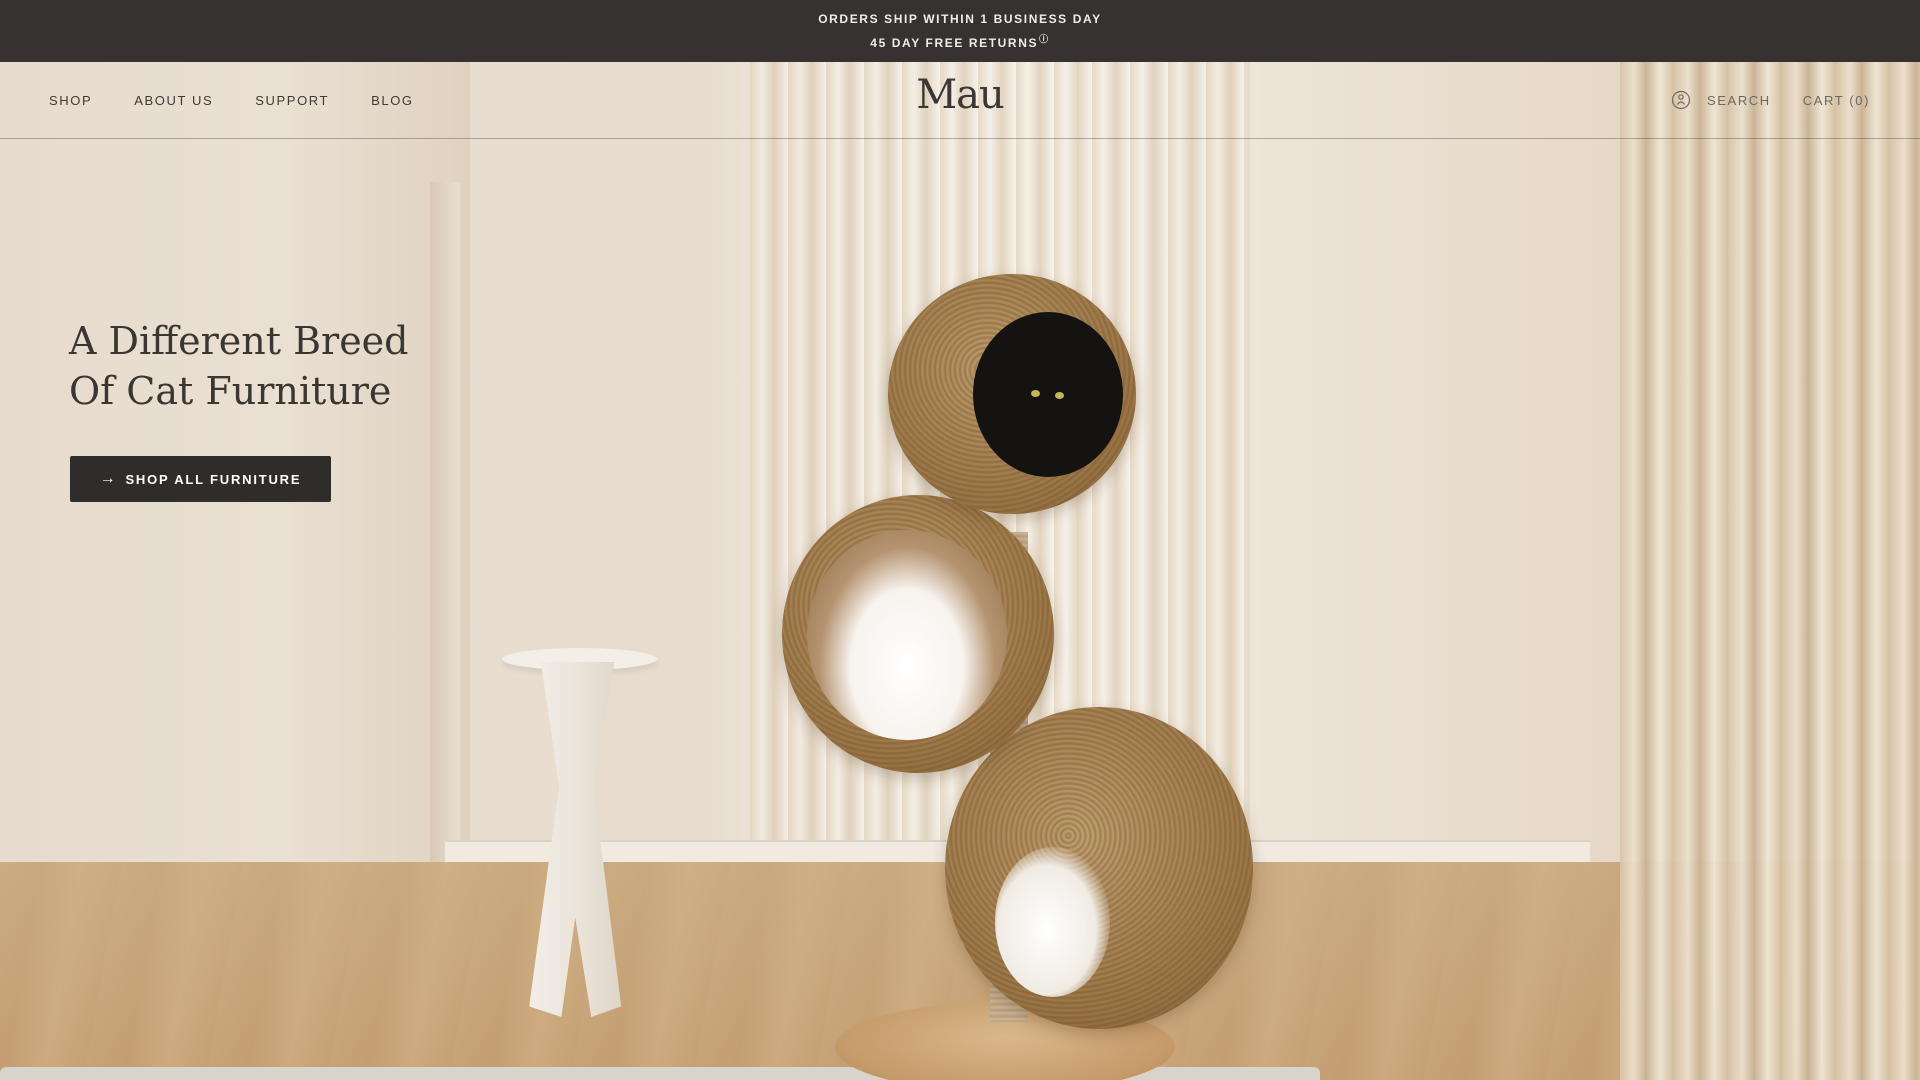 The image size is (1920, 1080). What do you see at coordinates (108, 478) in the screenshot?
I see `arrow-right-icon: →` at bounding box center [108, 478].